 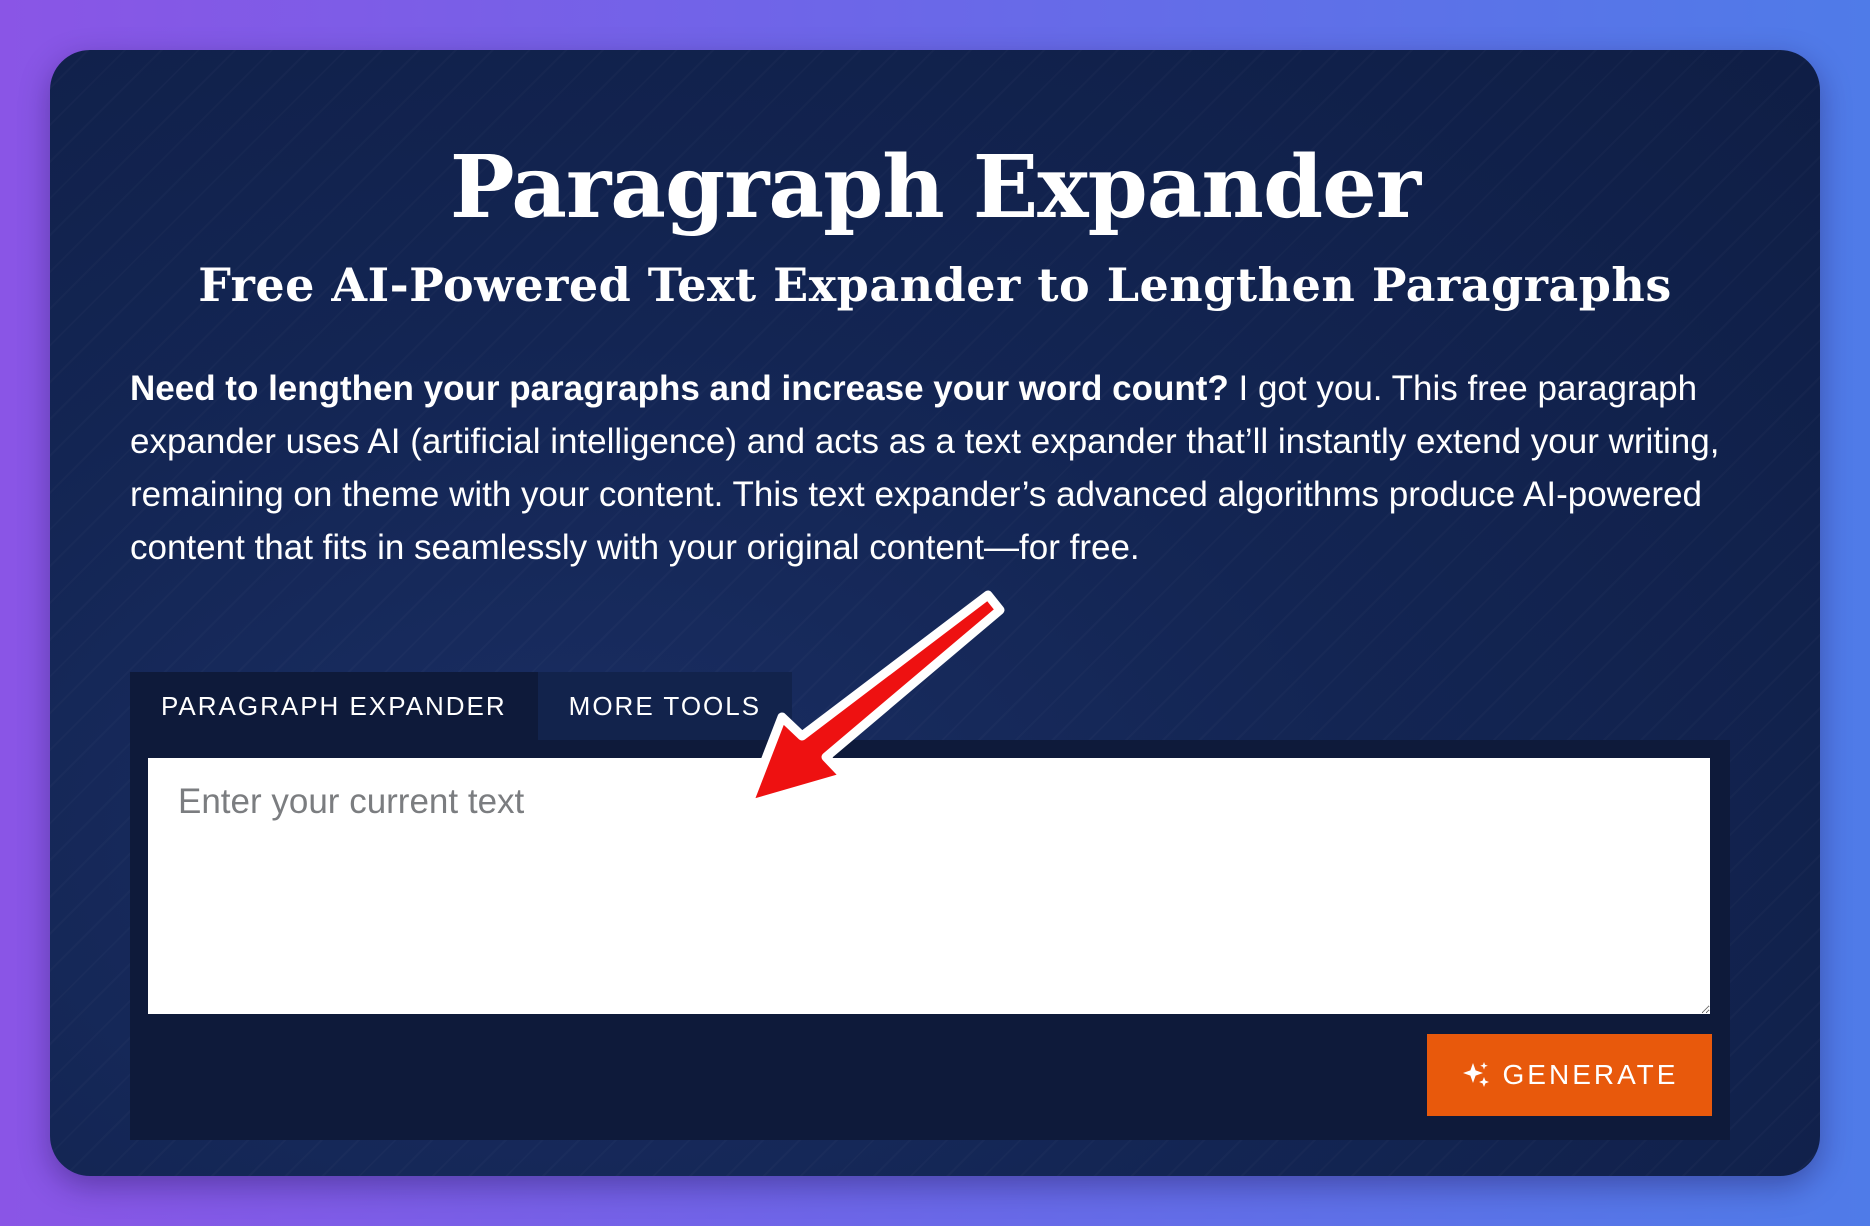 I want to click on generate-button-label: GENERATE, so click(x=1590, y=1074).